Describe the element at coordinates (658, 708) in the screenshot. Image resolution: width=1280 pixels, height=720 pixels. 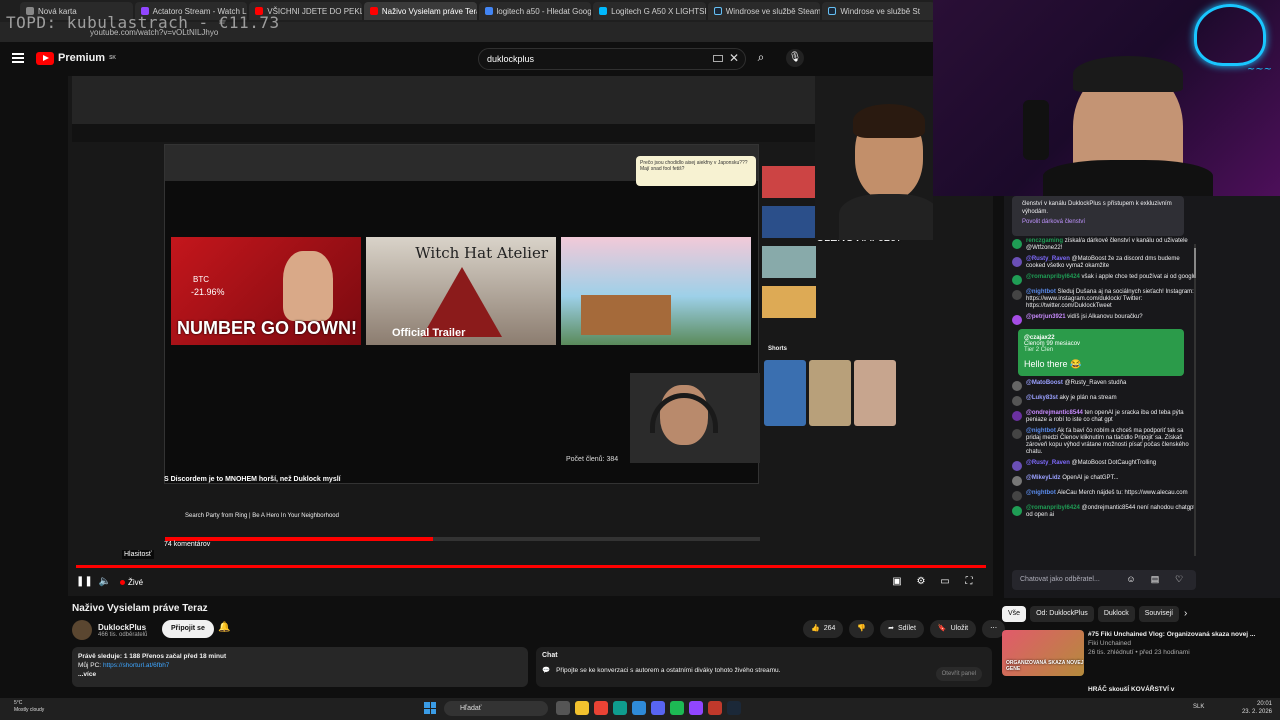
I see `discord-icon` at that location.